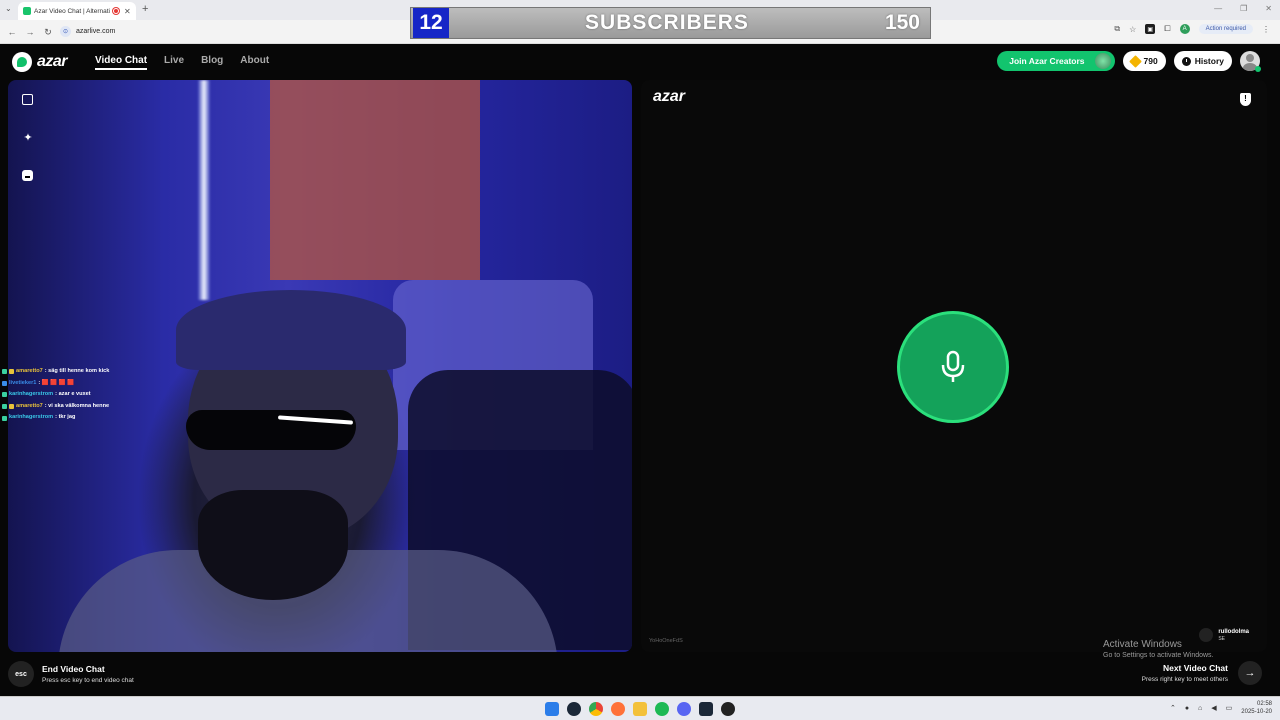  Describe the element at coordinates (1250, 673) in the screenshot. I see `next-arrow-button: →` at that location.